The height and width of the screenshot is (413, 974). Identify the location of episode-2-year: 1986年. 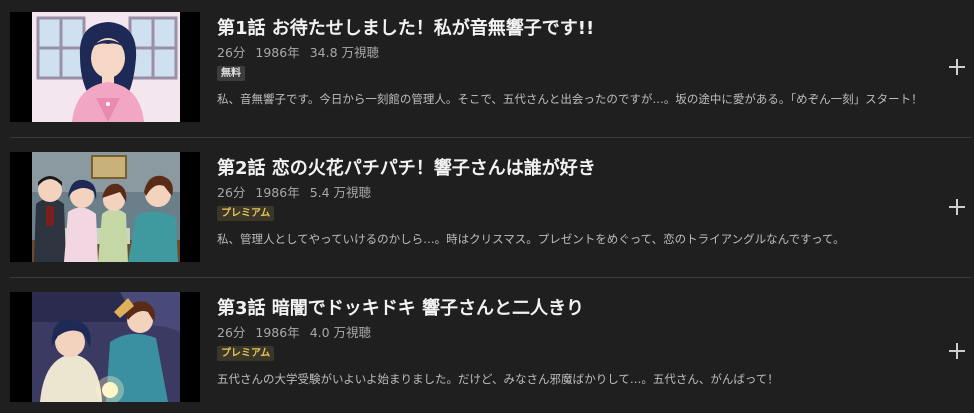
(277, 192).